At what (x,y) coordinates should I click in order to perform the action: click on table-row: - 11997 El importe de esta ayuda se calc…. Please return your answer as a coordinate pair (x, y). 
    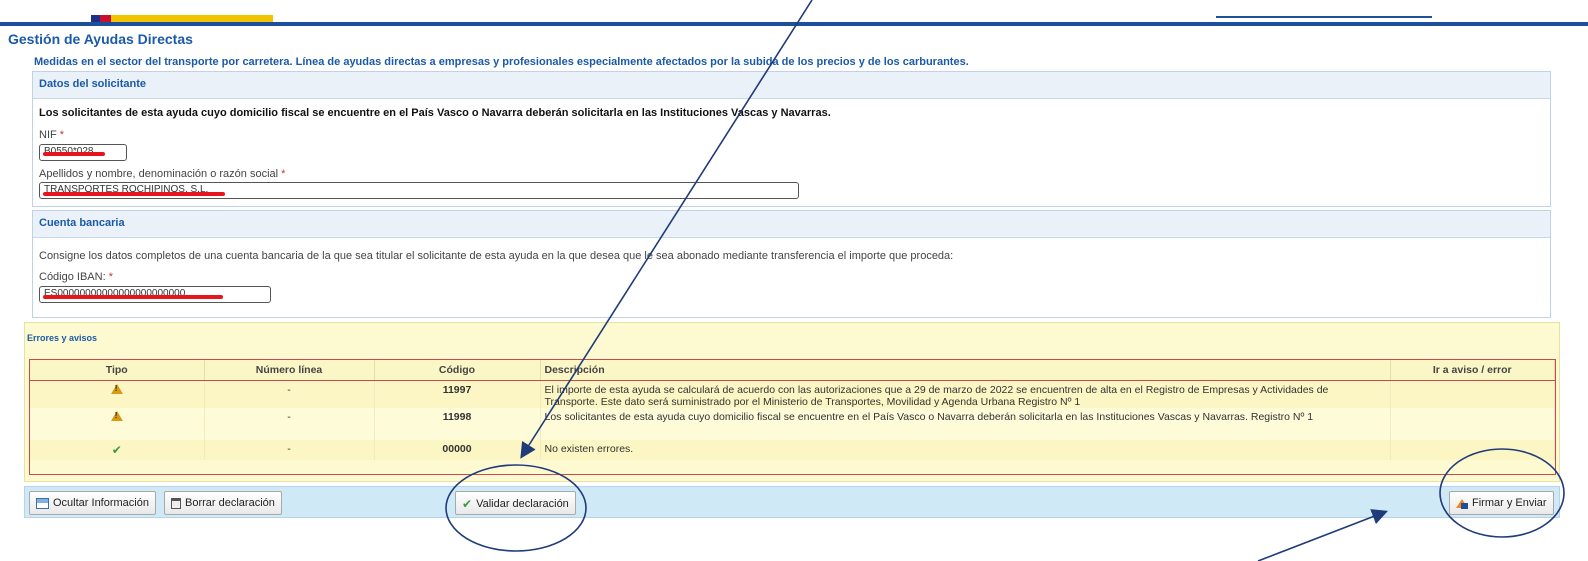
    Looking at the image, I should click on (792, 394).